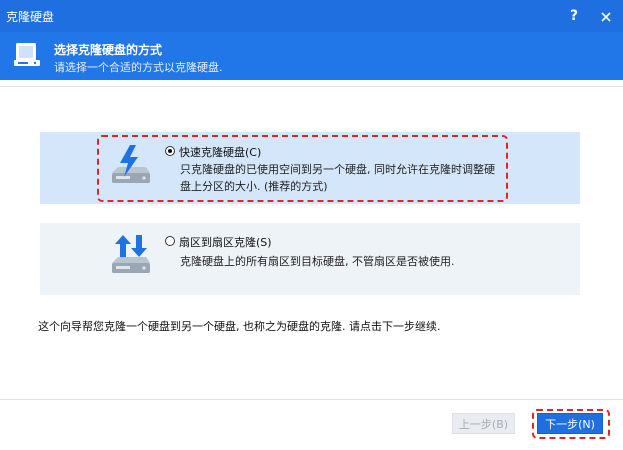 The width and height of the screenshot is (623, 450). What do you see at coordinates (27, 54) in the screenshot?
I see `disk-clone-icon` at bounding box center [27, 54].